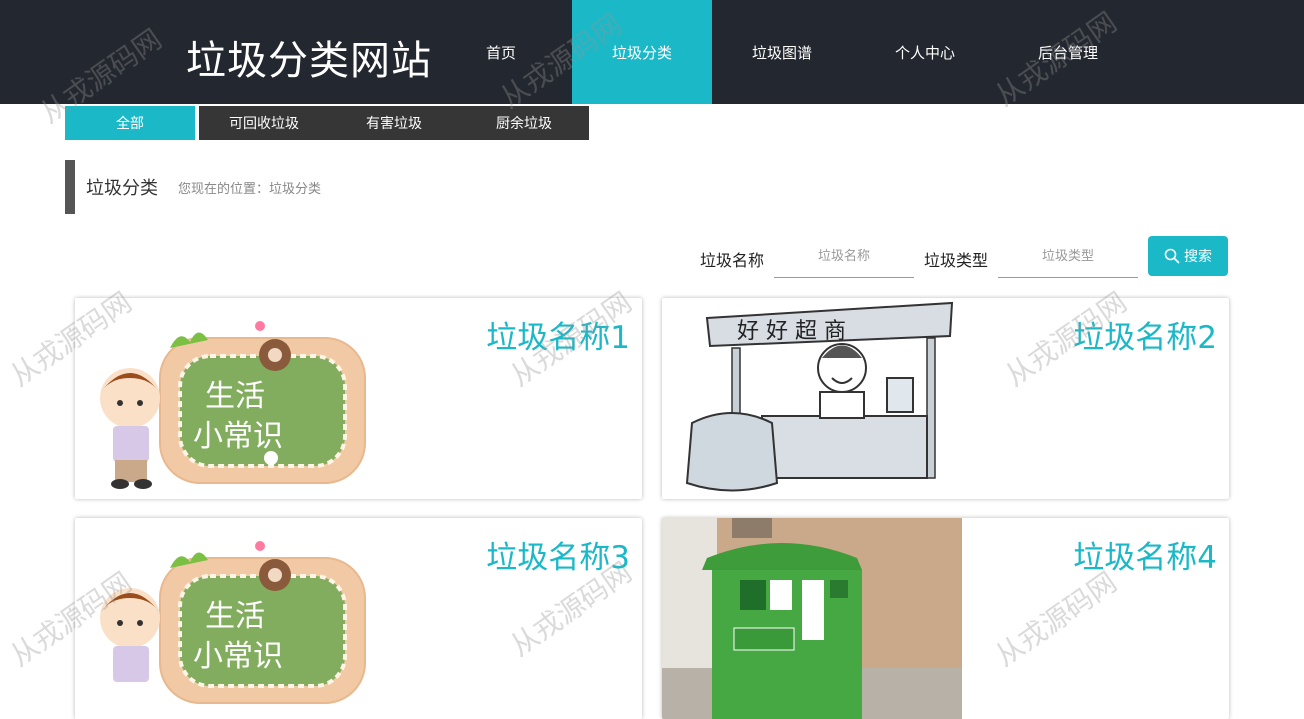 This screenshot has width=1304, height=719. I want to click on garbage-card: 生活 小常识 垃圾名称3, so click(358, 618).